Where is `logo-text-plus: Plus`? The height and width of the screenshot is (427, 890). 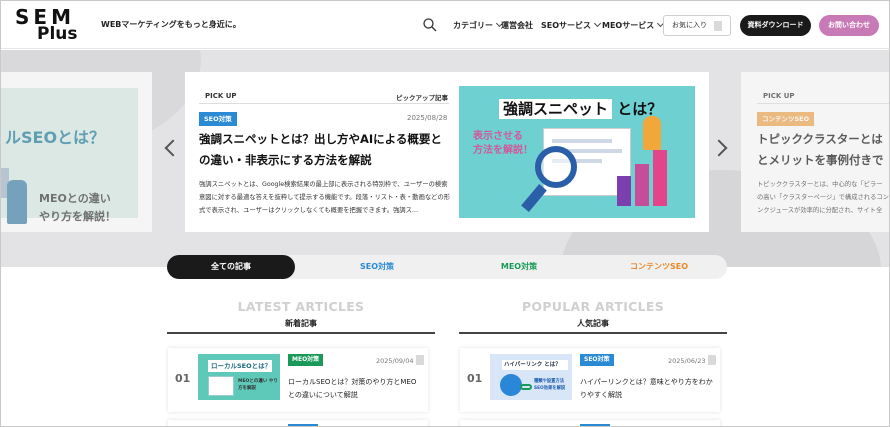 logo-text-plus: Plus is located at coordinates (57, 34).